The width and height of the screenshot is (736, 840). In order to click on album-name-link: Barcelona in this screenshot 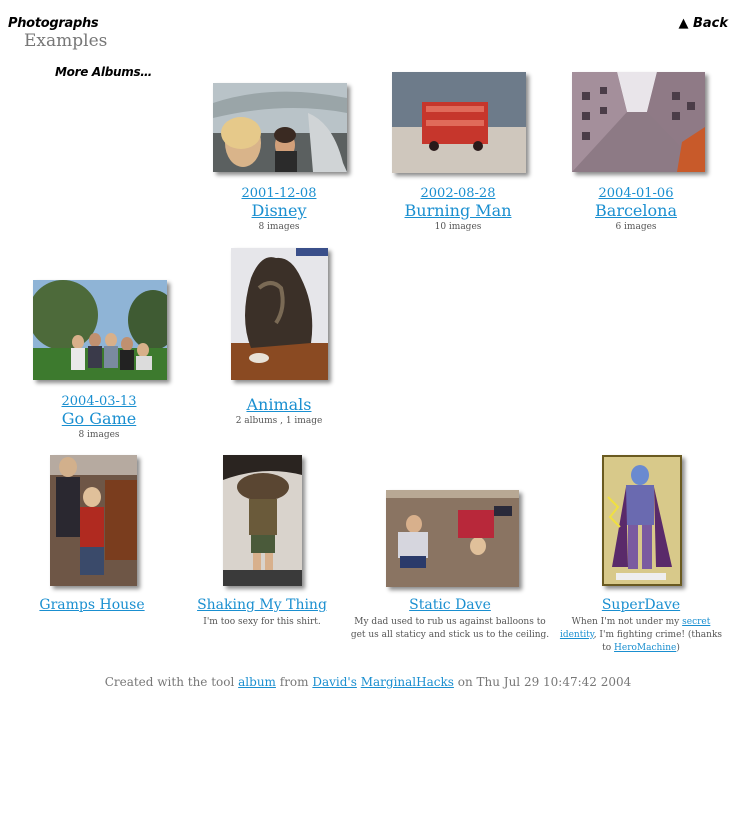, I will do `click(636, 210)`.